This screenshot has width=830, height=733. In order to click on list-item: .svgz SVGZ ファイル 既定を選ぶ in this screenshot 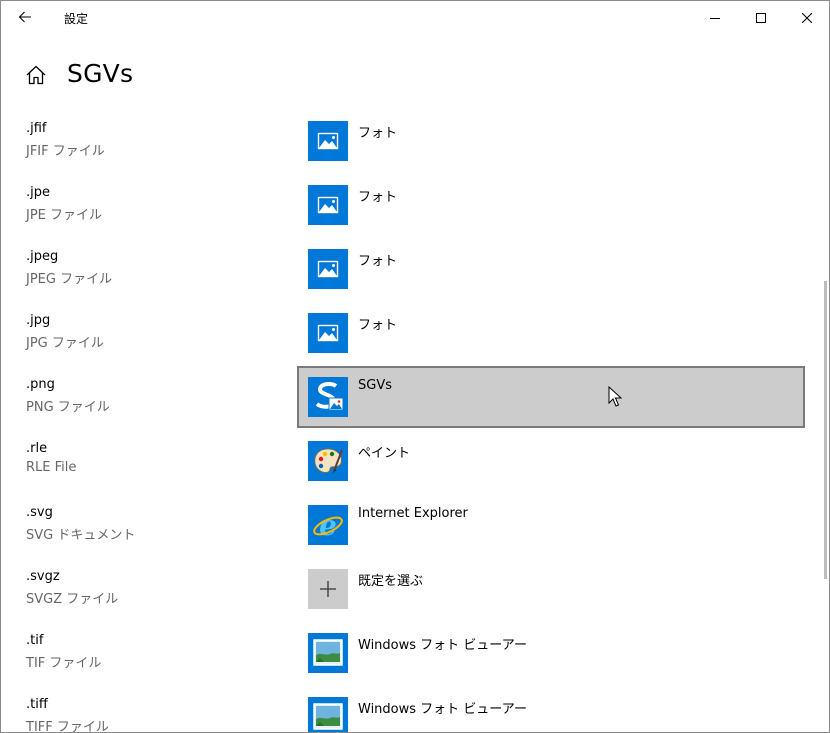, I will do `click(415, 595)`.